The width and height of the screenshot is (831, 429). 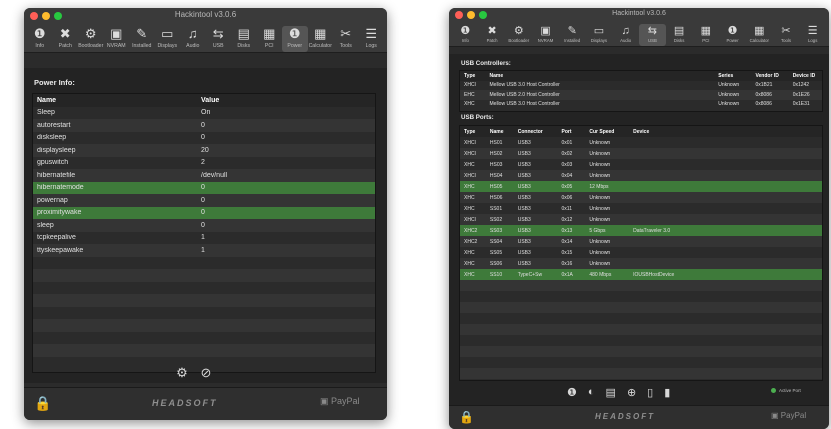 What do you see at coordinates (204, 212) in the screenshot?
I see `table-row: proximitywake 0` at bounding box center [204, 212].